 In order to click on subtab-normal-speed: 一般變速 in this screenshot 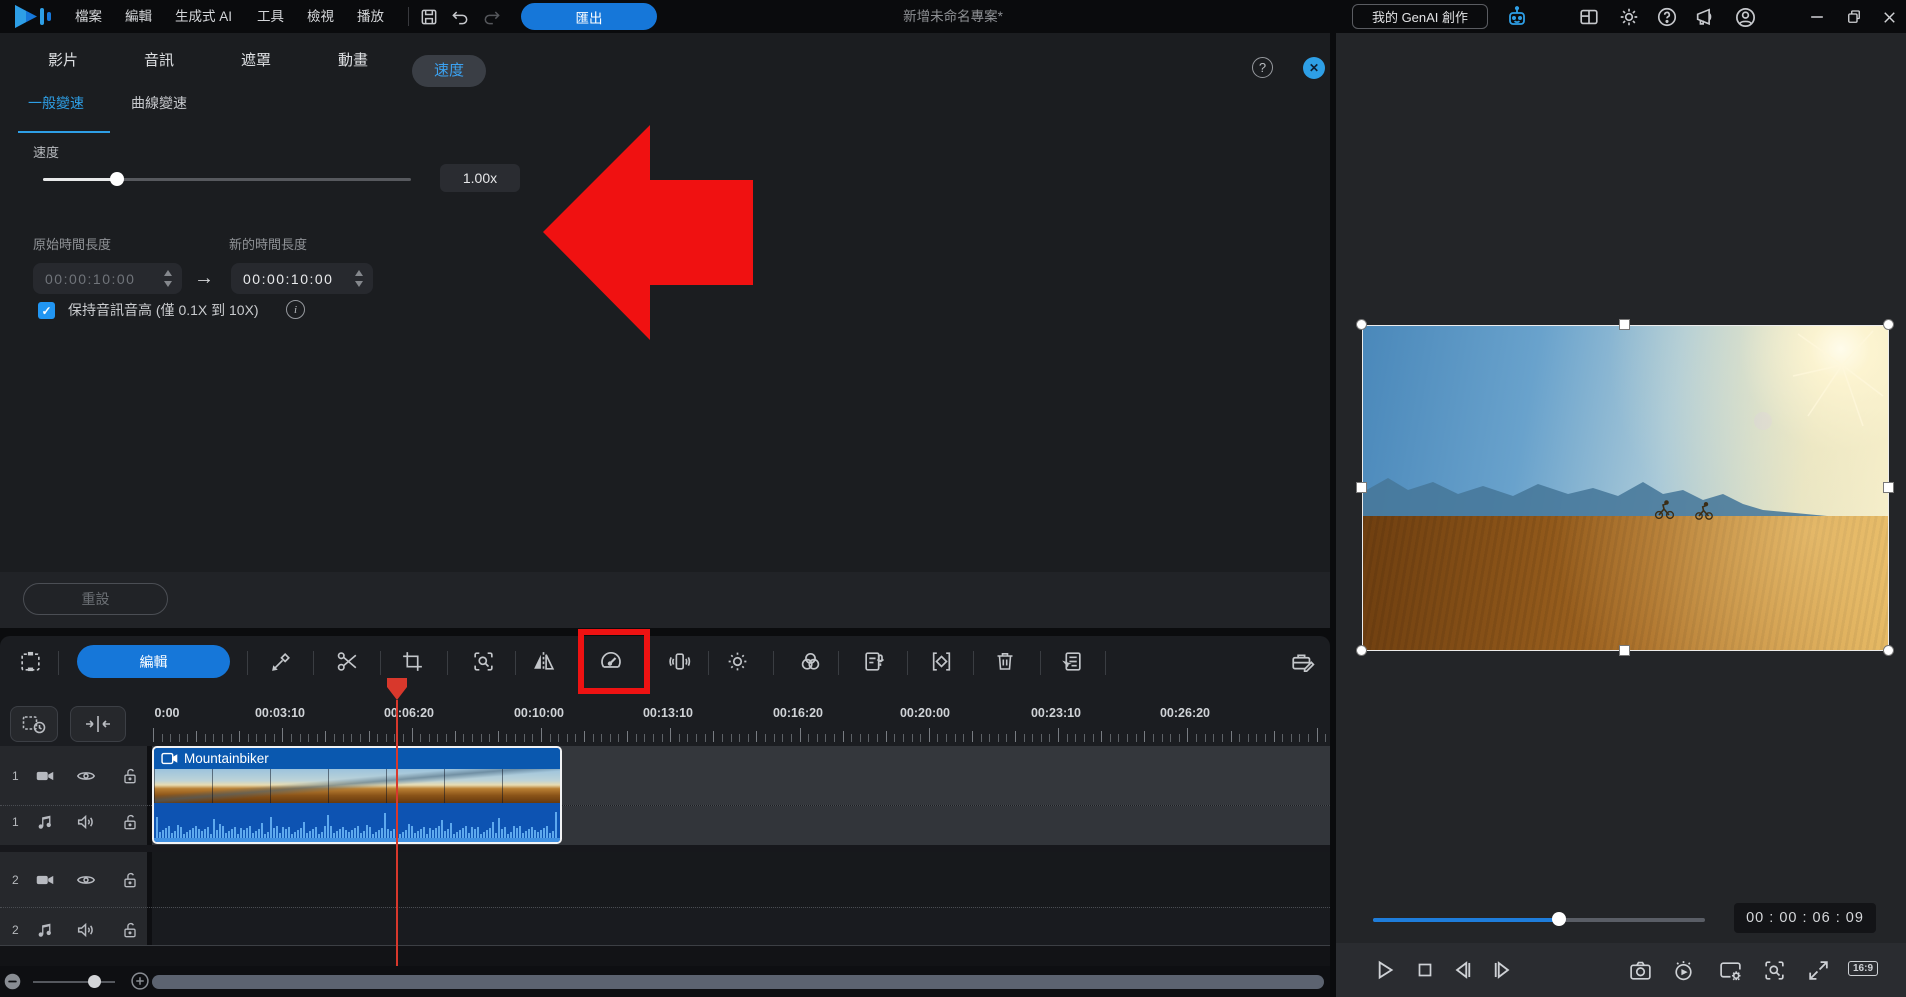, I will do `click(56, 105)`.